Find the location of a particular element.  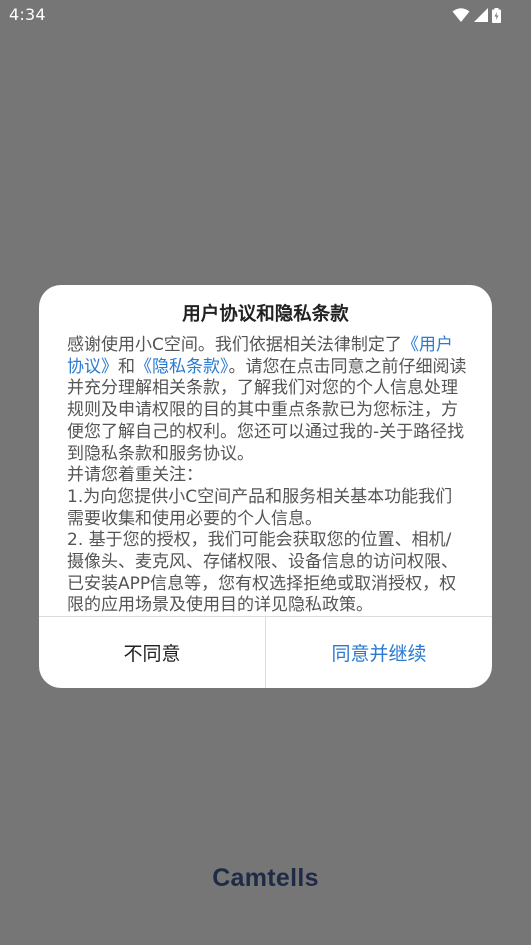

intro-text: 感谢使用小C空间。我们依据相关法律制定了 is located at coordinates (234, 345).